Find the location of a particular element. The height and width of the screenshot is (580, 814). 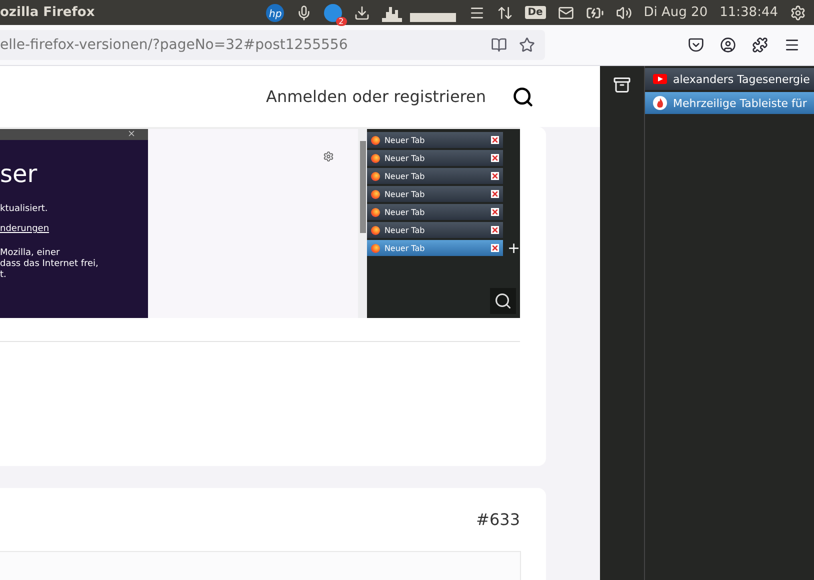

url-field: elle-firefox-versionen/?pageNo=32#post1255556 is located at coordinates (272, 45).